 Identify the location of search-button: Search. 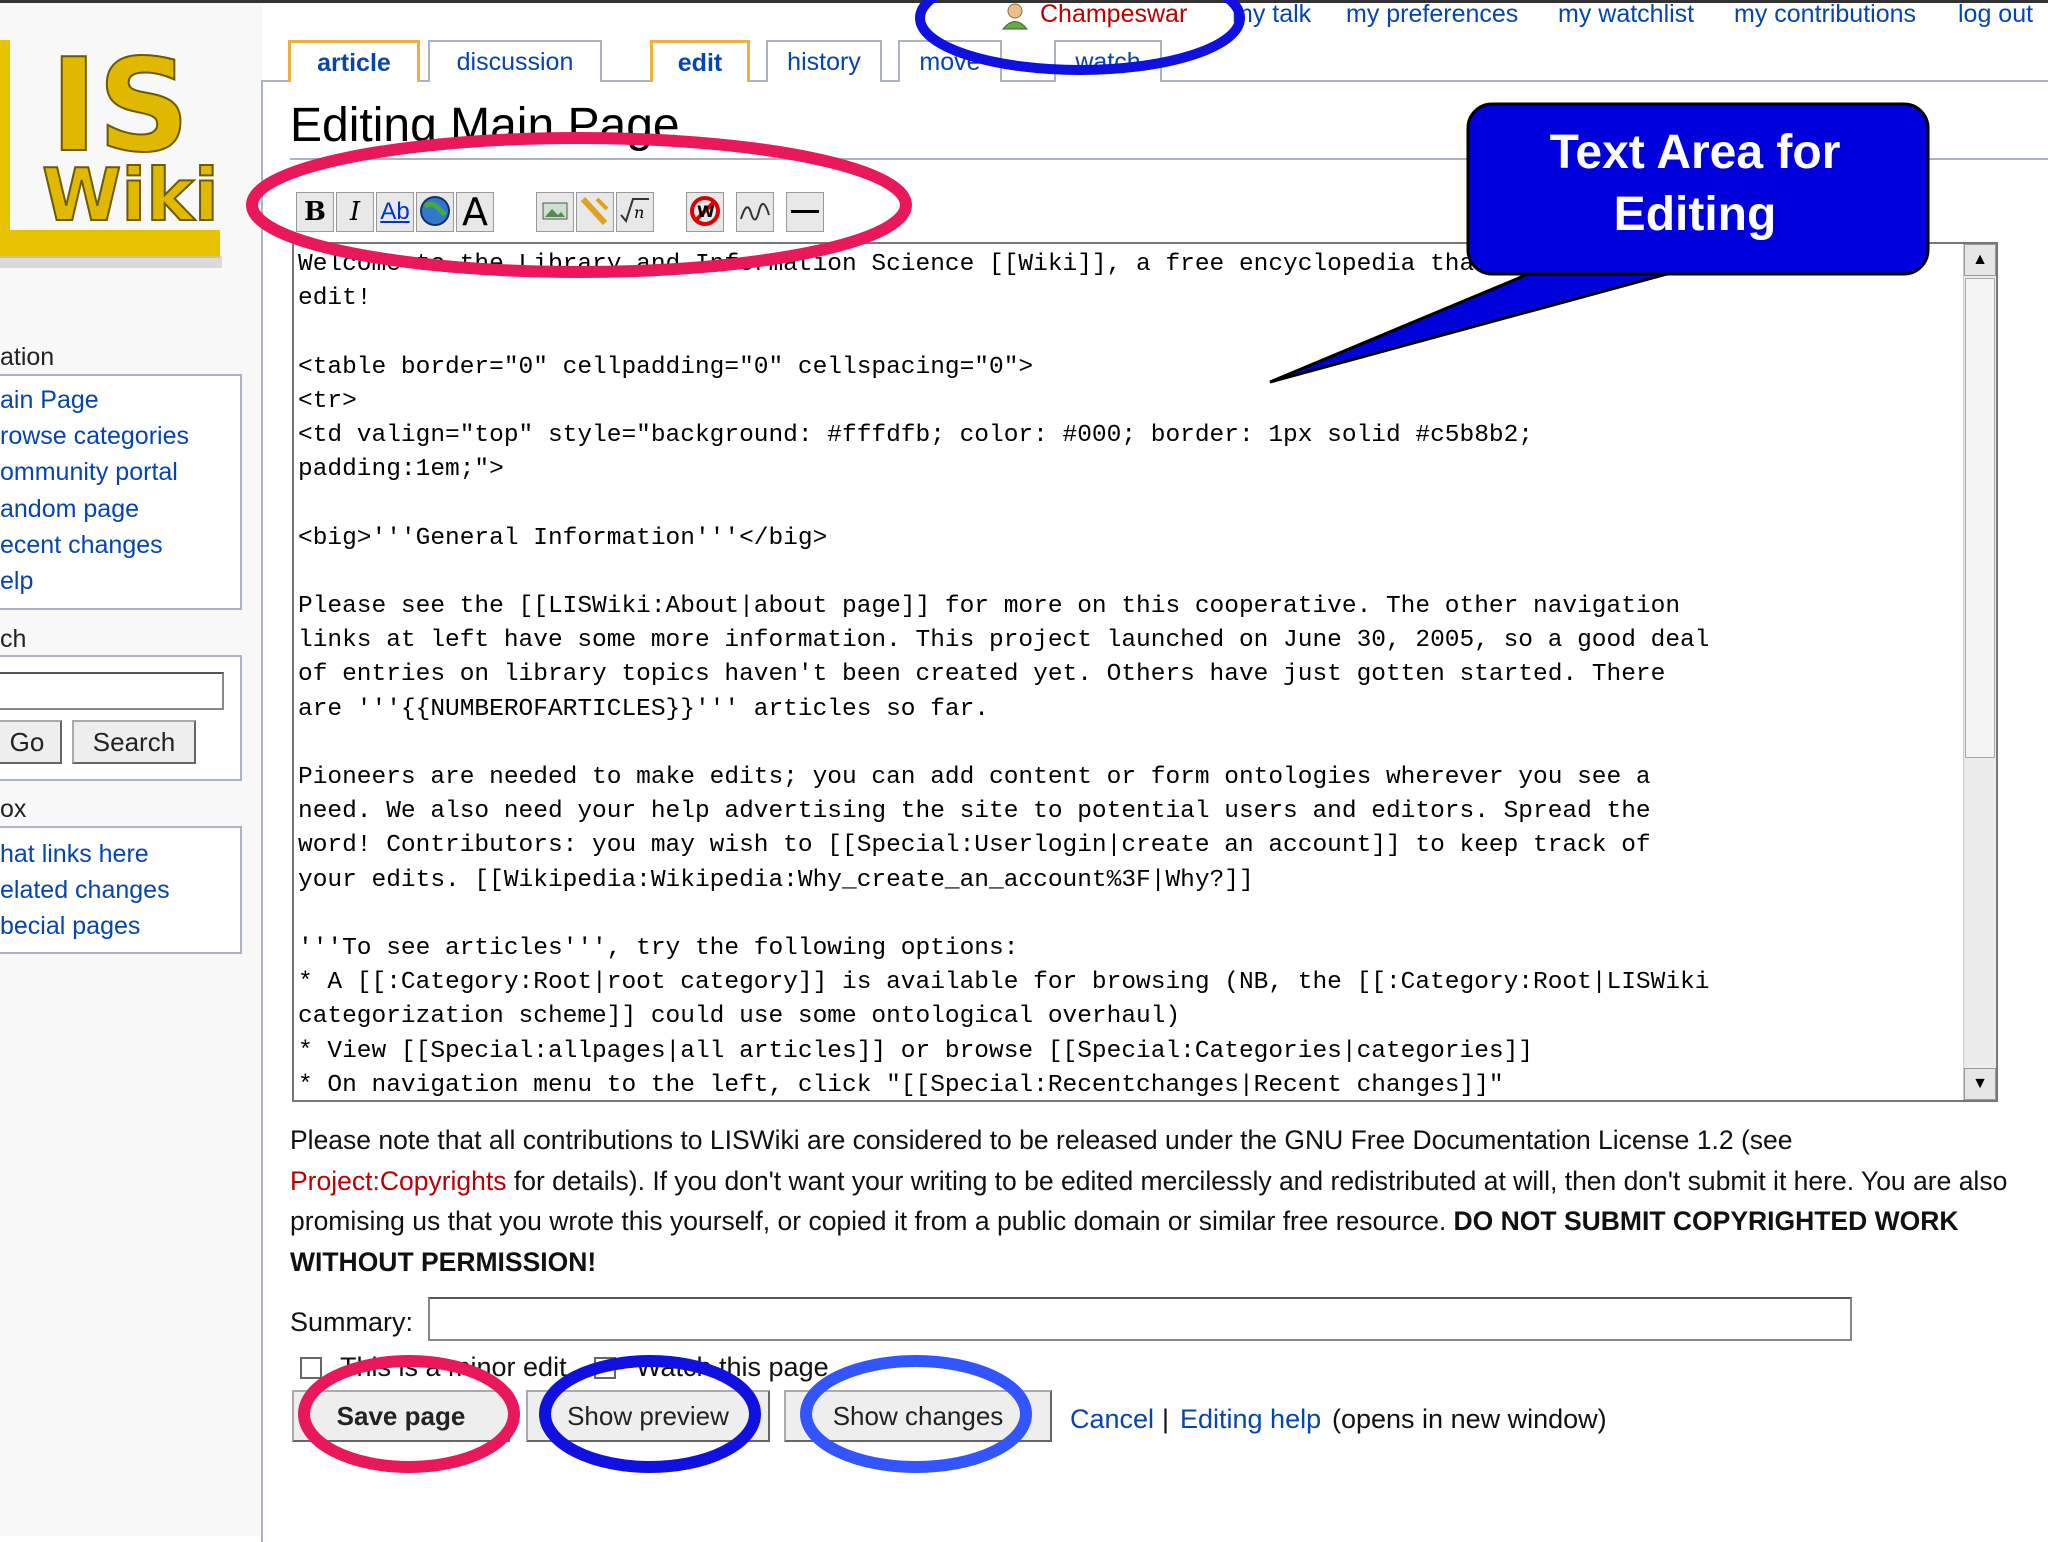
(134, 742).